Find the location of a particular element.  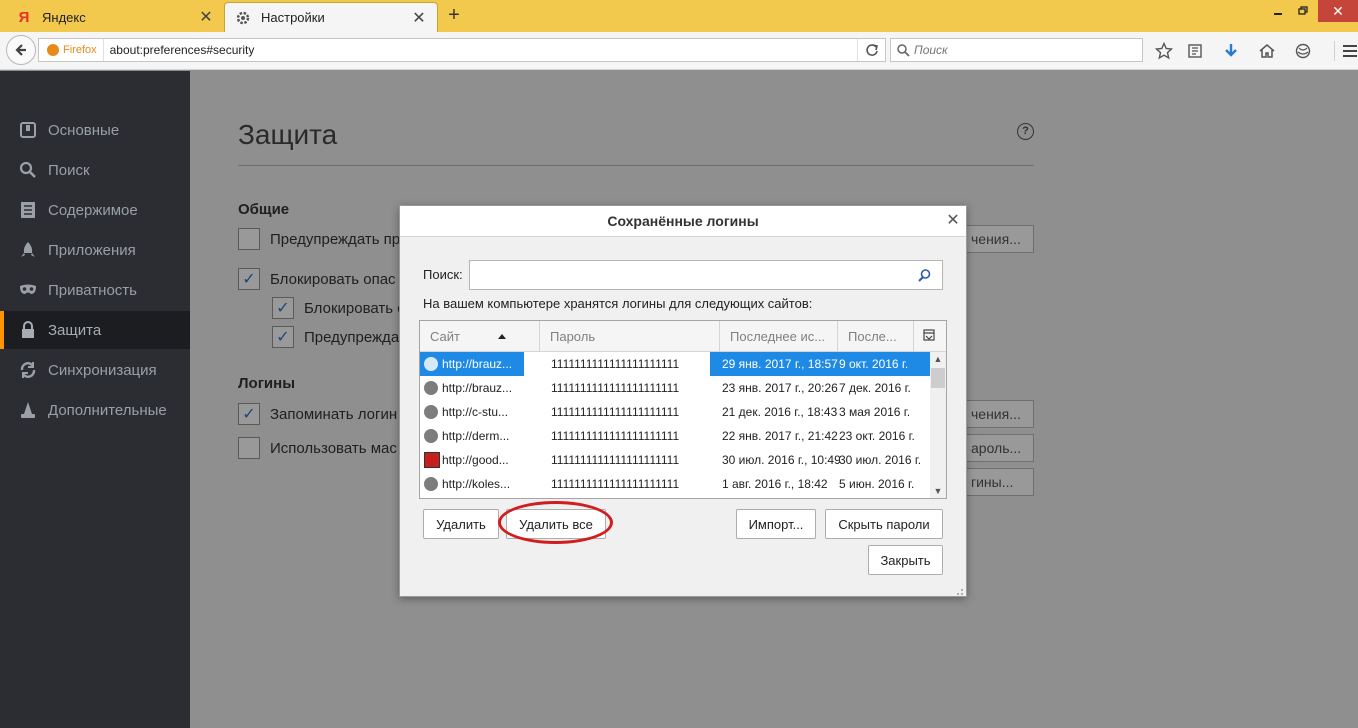

sidebar-item-content: Содержимое is located at coordinates (95, 210).